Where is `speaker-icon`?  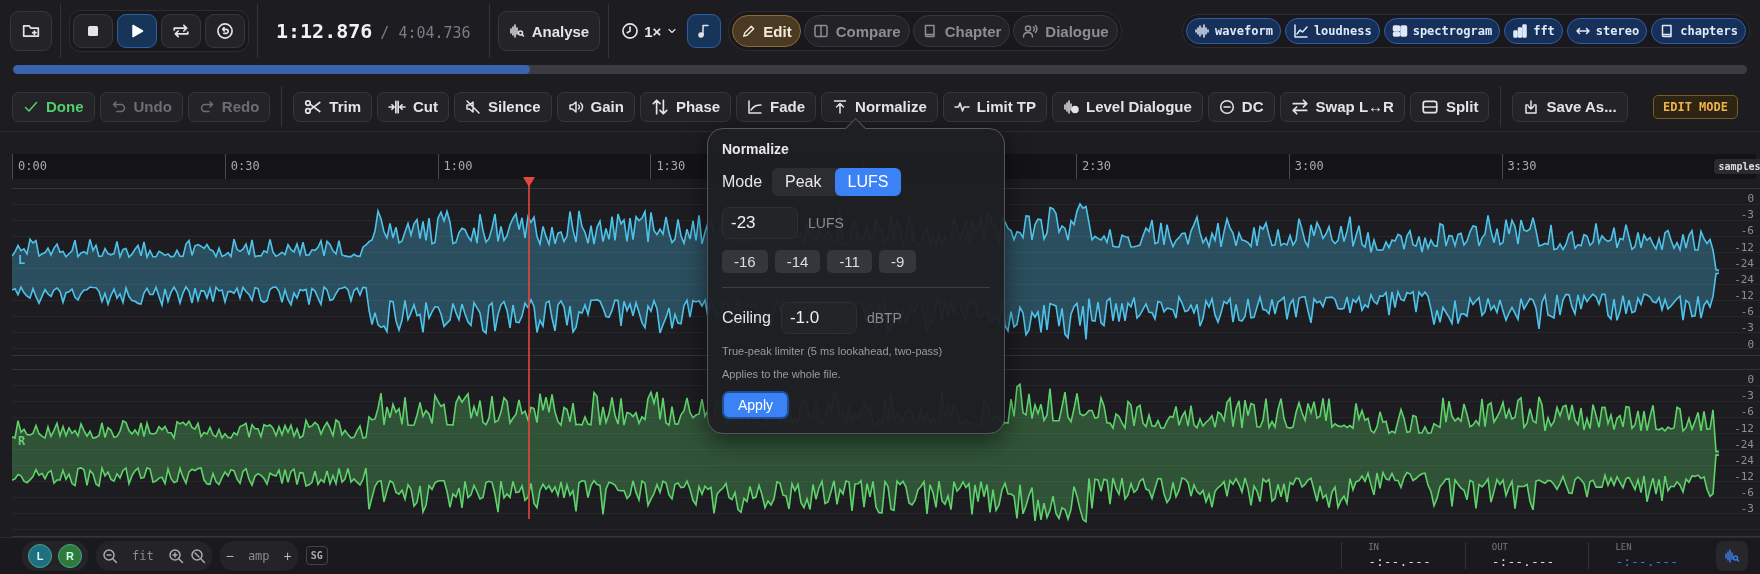
speaker-icon is located at coordinates (575, 106).